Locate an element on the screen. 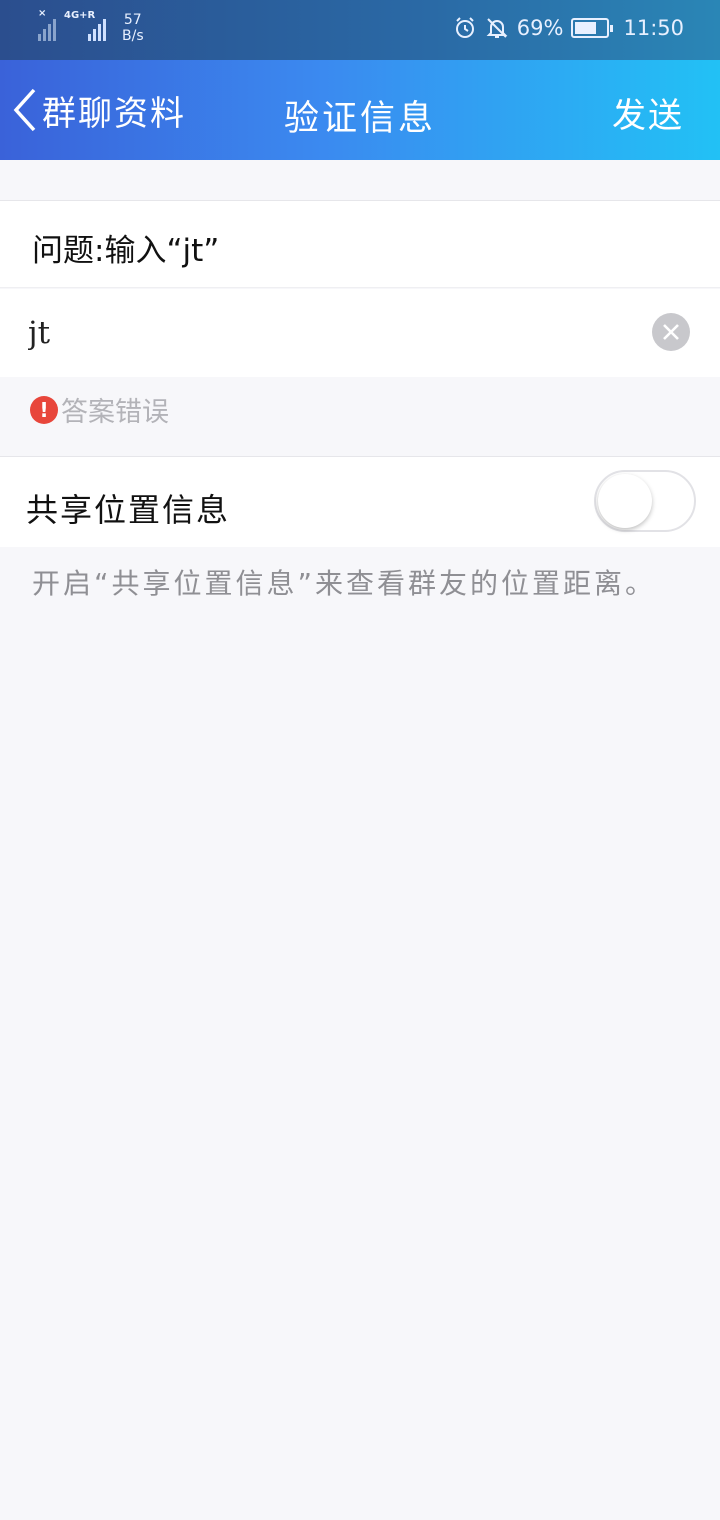 This screenshot has width=720, height=1520. battery-percent: 69% is located at coordinates (540, 28).